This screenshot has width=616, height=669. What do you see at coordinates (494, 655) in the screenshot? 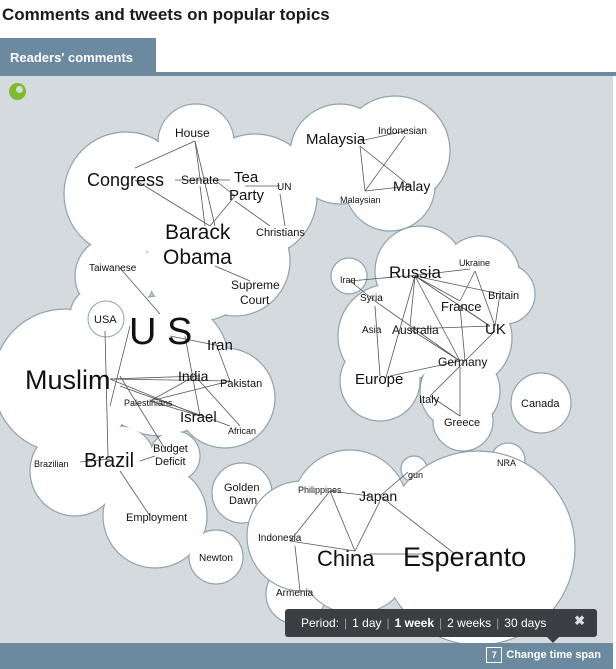
I see `calendar-icon: 7` at bounding box center [494, 655].